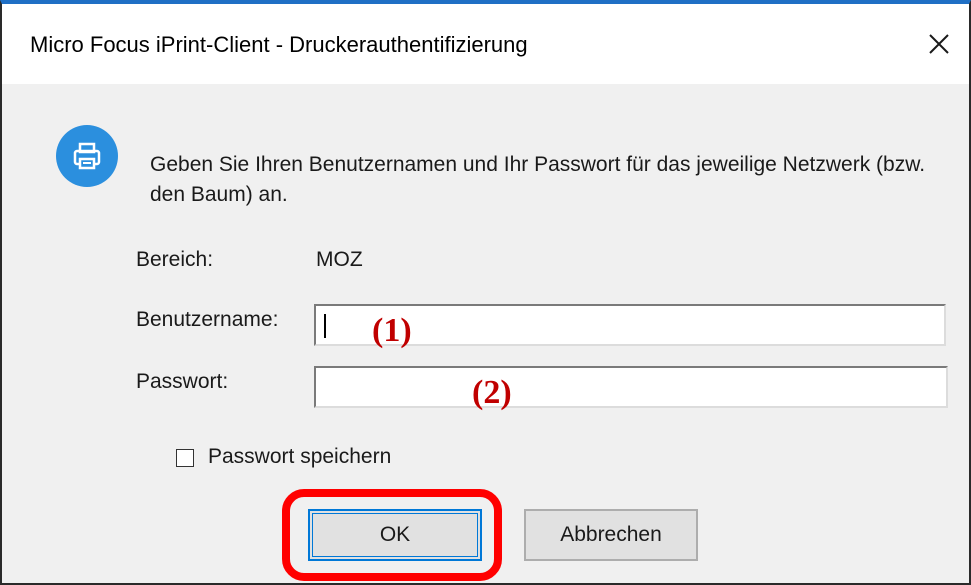 The height and width of the screenshot is (585, 971). Describe the element at coordinates (175, 259) in the screenshot. I see `realm-label: Bereich:` at that location.